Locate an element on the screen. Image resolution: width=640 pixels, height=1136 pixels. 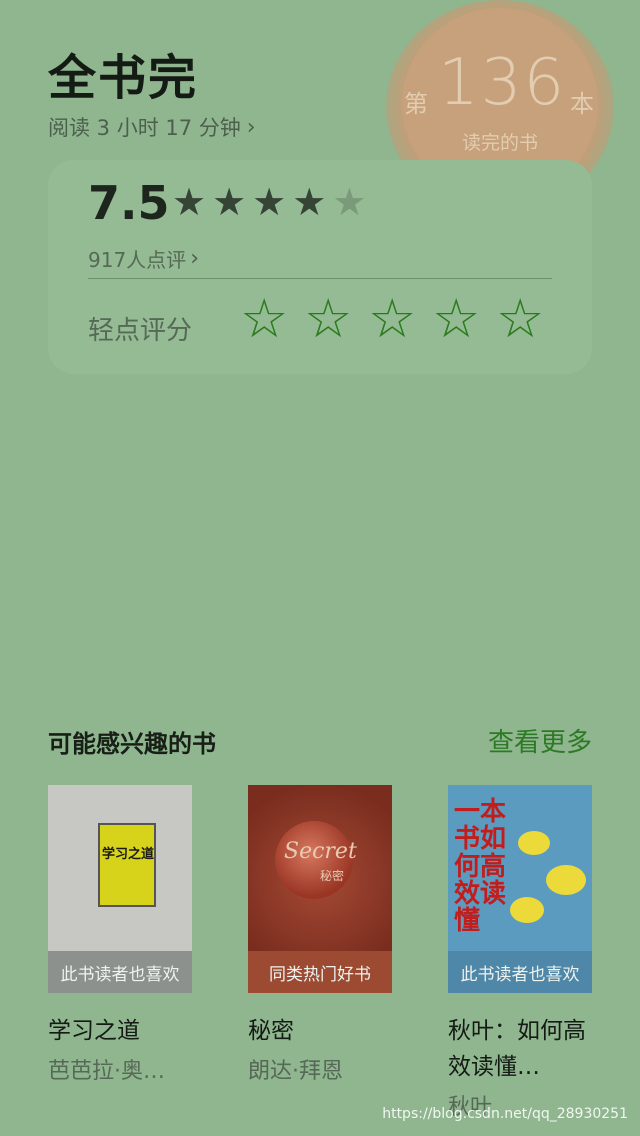
reading-time-link: 阅读 3 小时 17 分钟 › is located at coordinates (152, 127).